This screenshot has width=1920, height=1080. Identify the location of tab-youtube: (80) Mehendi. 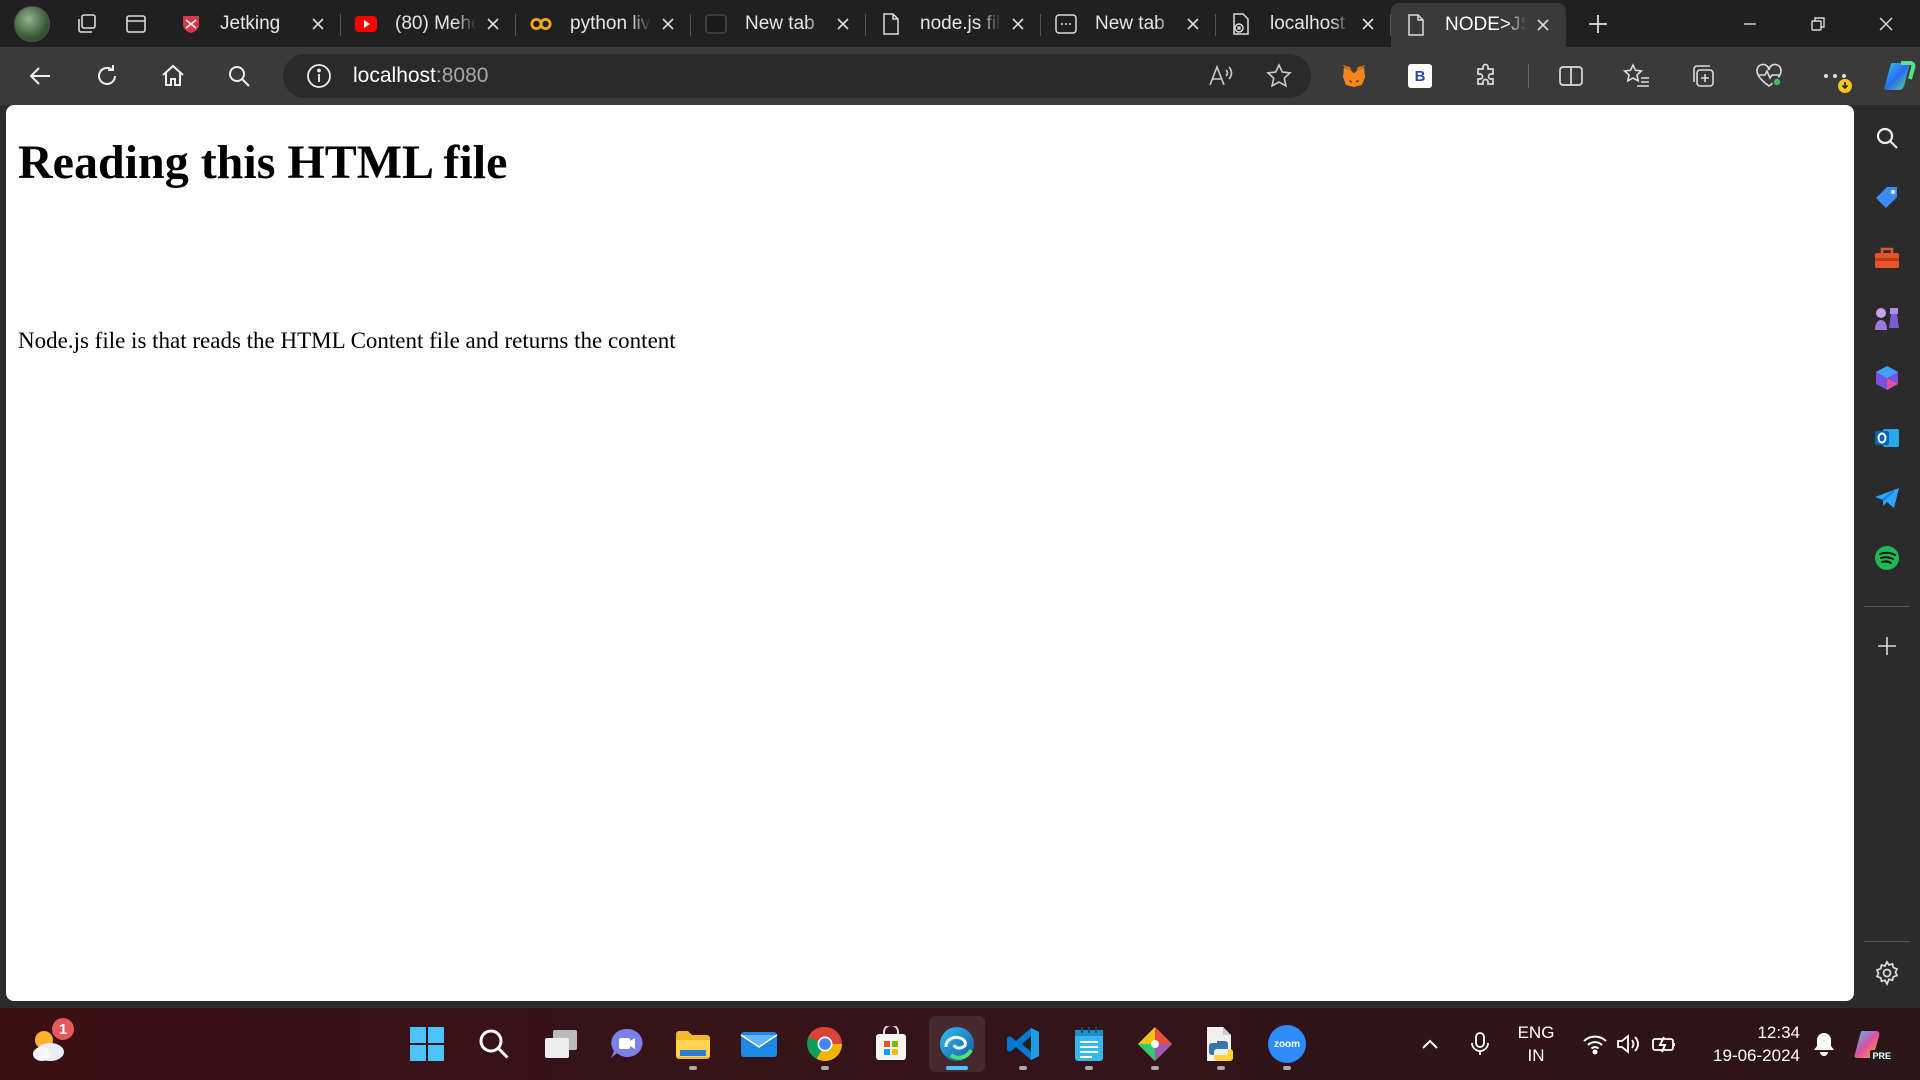
(428, 24).